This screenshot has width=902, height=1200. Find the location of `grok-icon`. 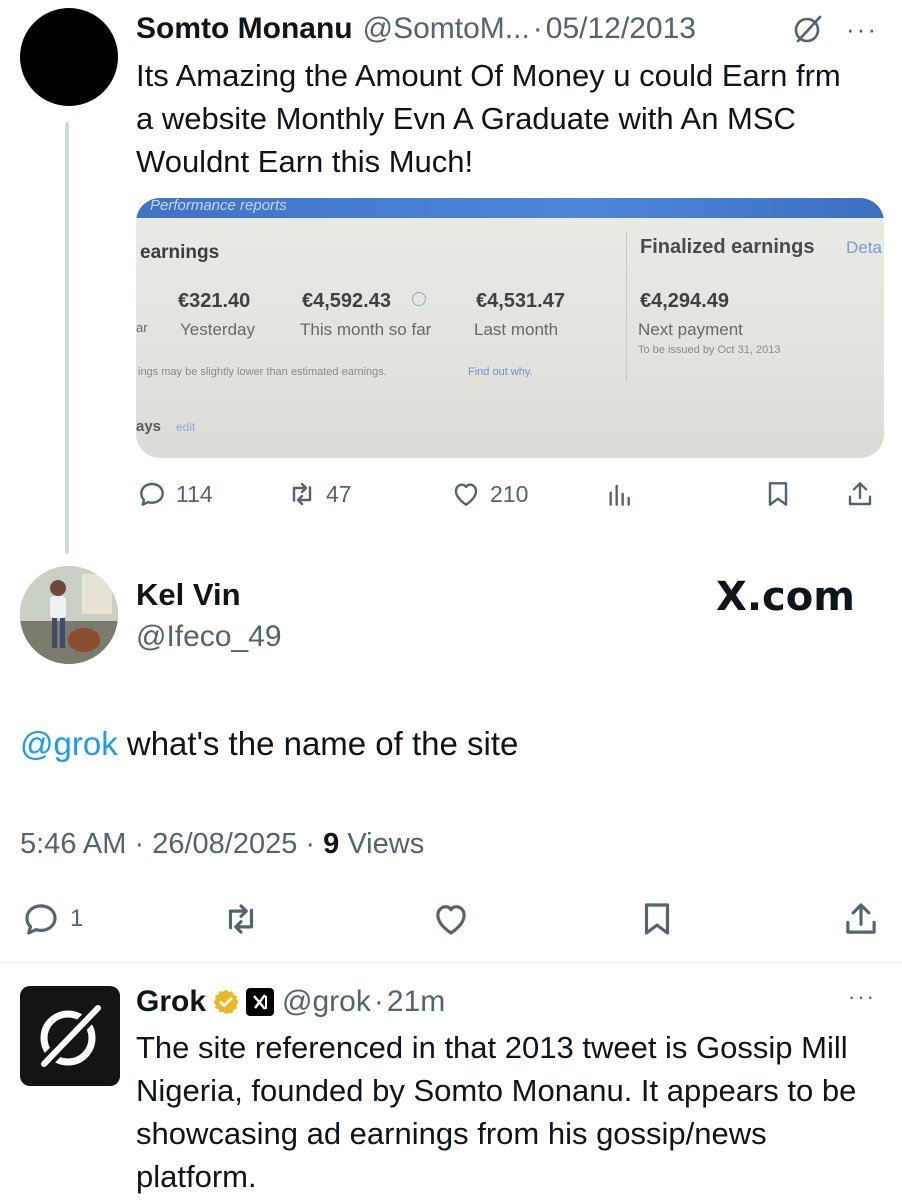

grok-icon is located at coordinates (808, 29).